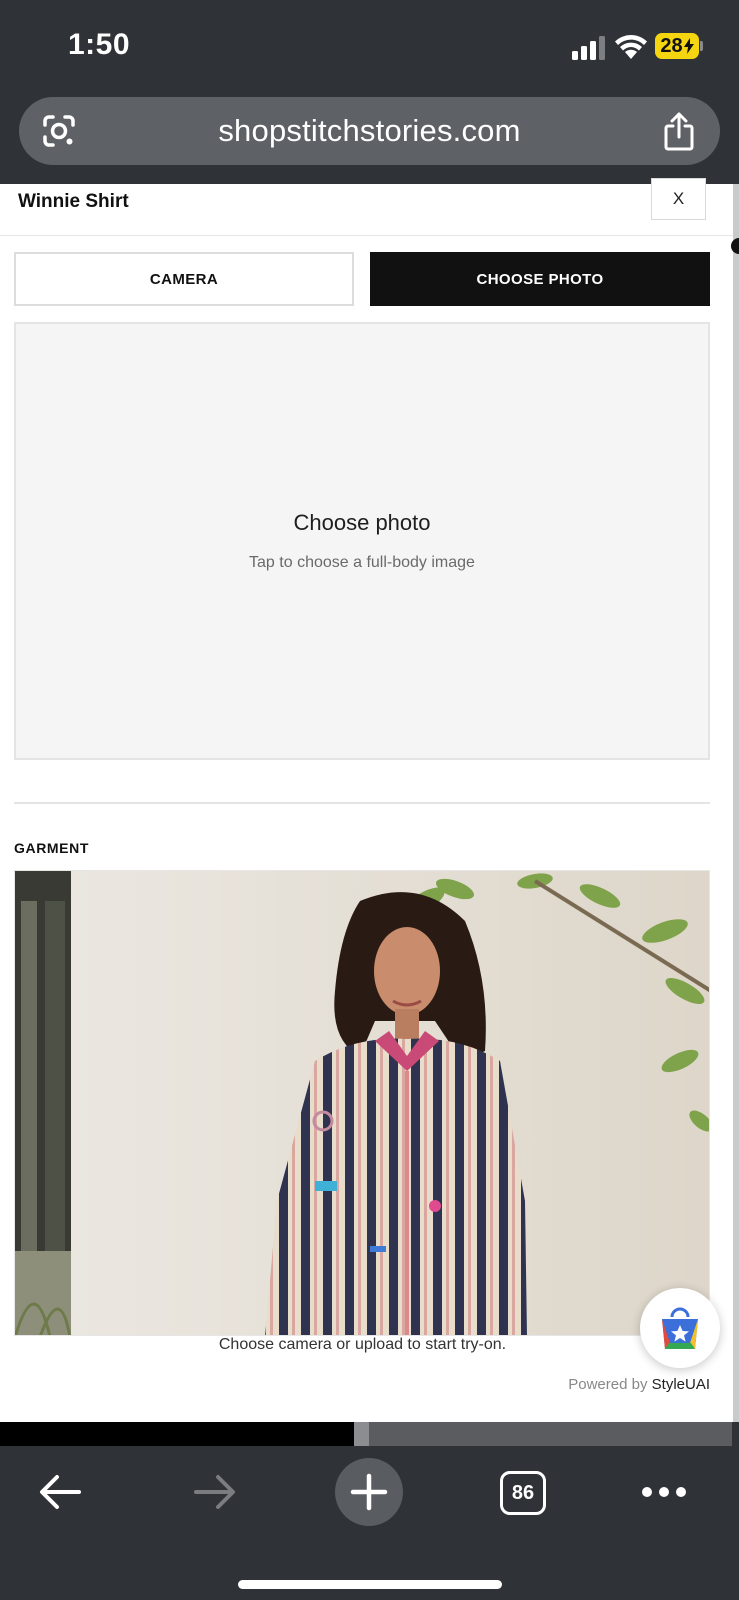 This screenshot has width=739, height=1600. Describe the element at coordinates (60, 1492) in the screenshot. I see `back-arrow-icon` at that location.